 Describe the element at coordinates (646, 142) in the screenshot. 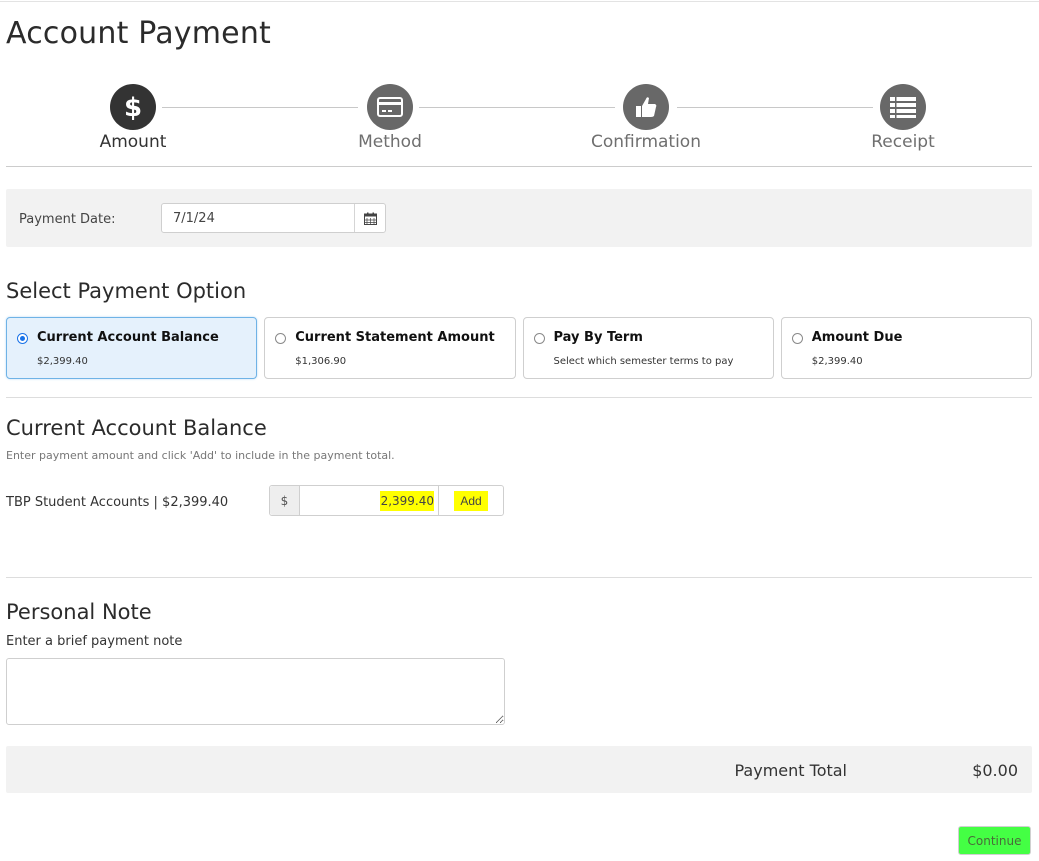

I see `step-label: Confirmation` at that location.